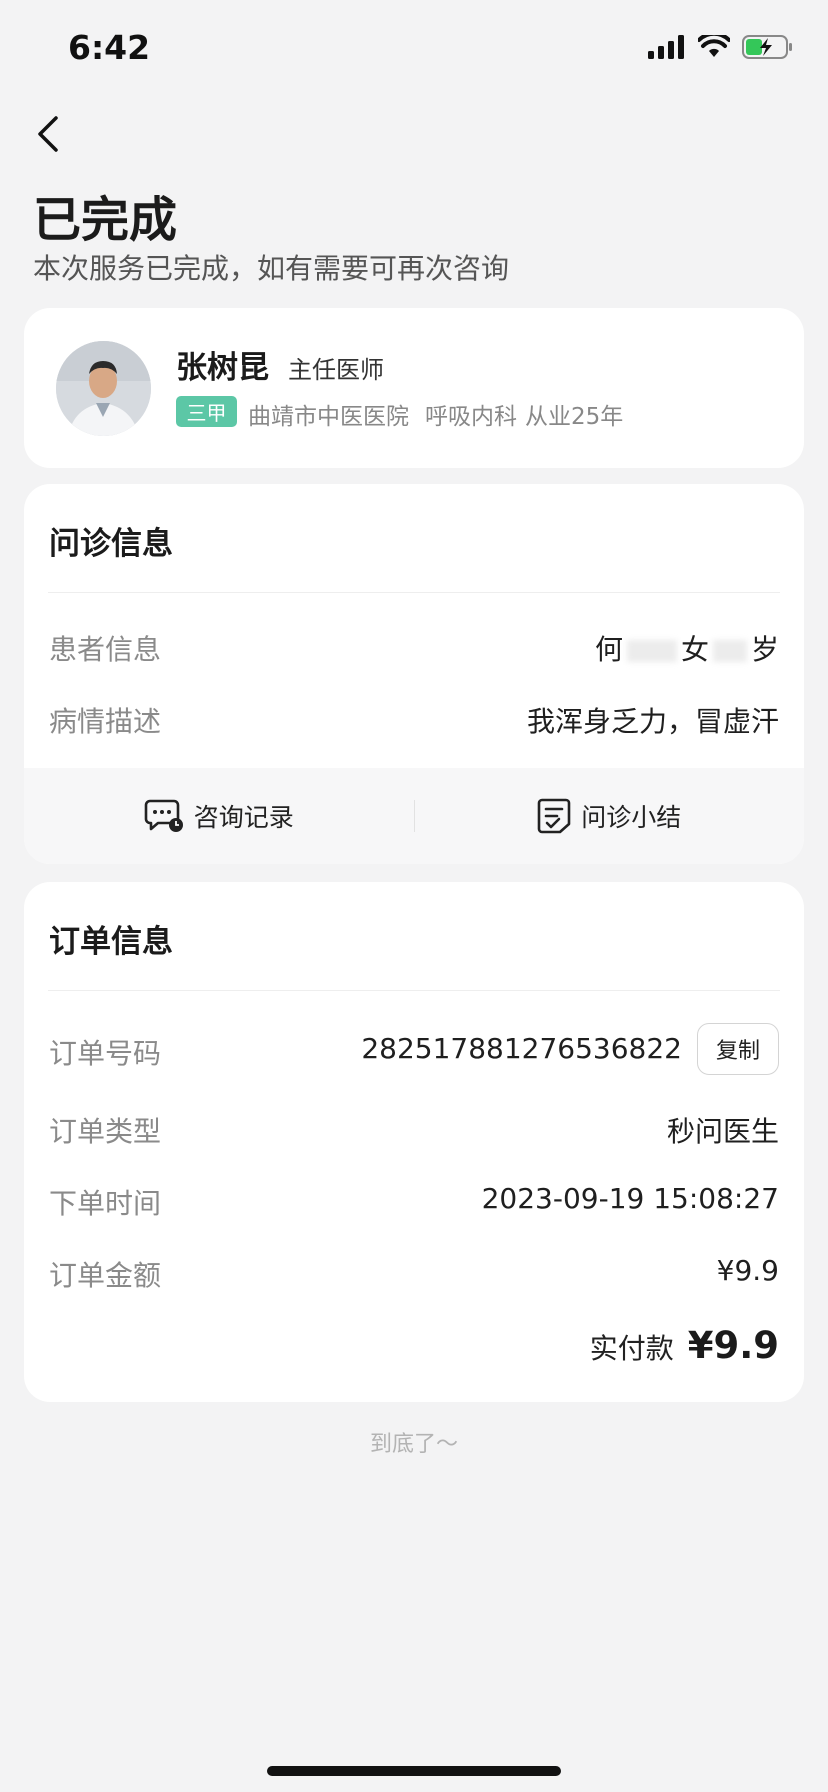 The height and width of the screenshot is (1792, 828). What do you see at coordinates (105, 1131) in the screenshot?
I see `order-type-label: 订单类型` at bounding box center [105, 1131].